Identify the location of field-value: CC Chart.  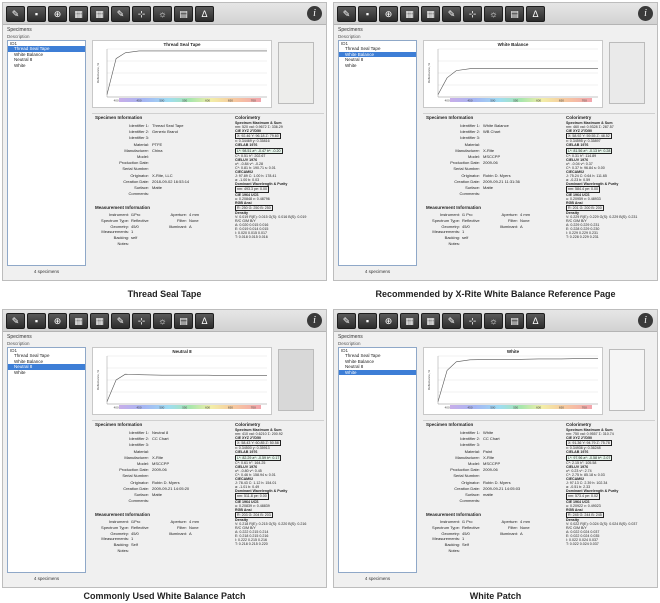
(491, 438).